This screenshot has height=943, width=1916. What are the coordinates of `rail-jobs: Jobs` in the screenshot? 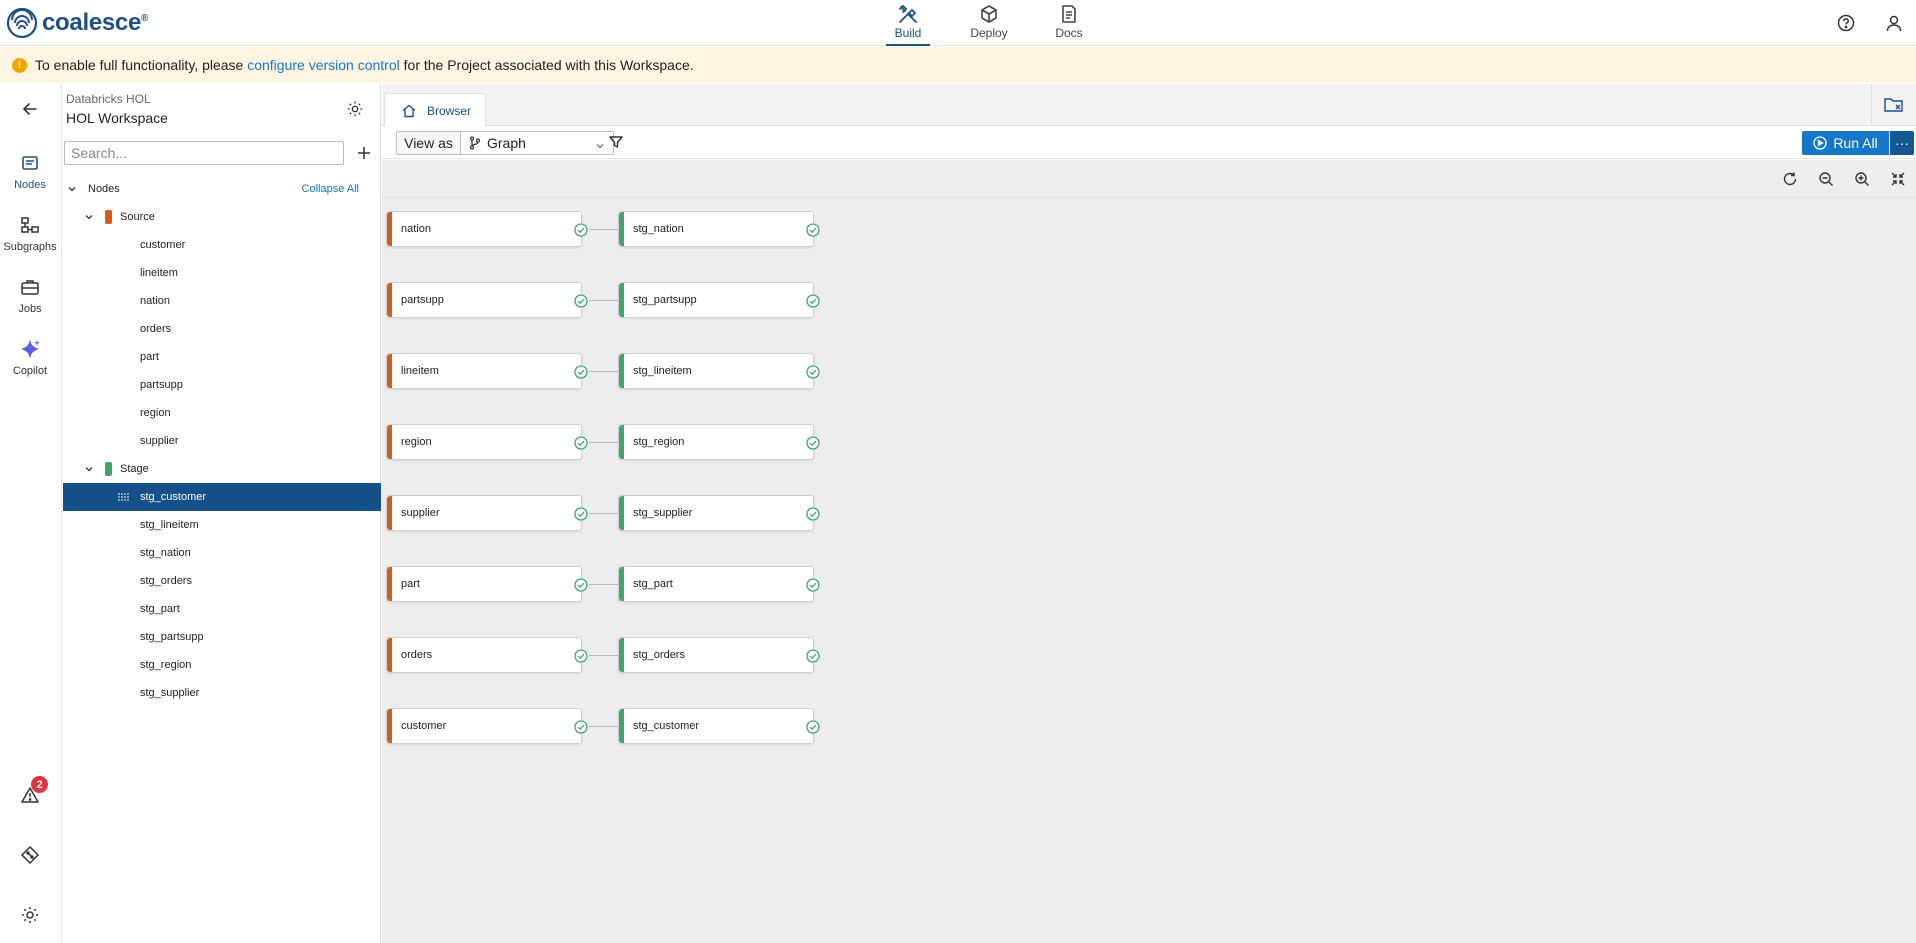 It's located at (30, 294).